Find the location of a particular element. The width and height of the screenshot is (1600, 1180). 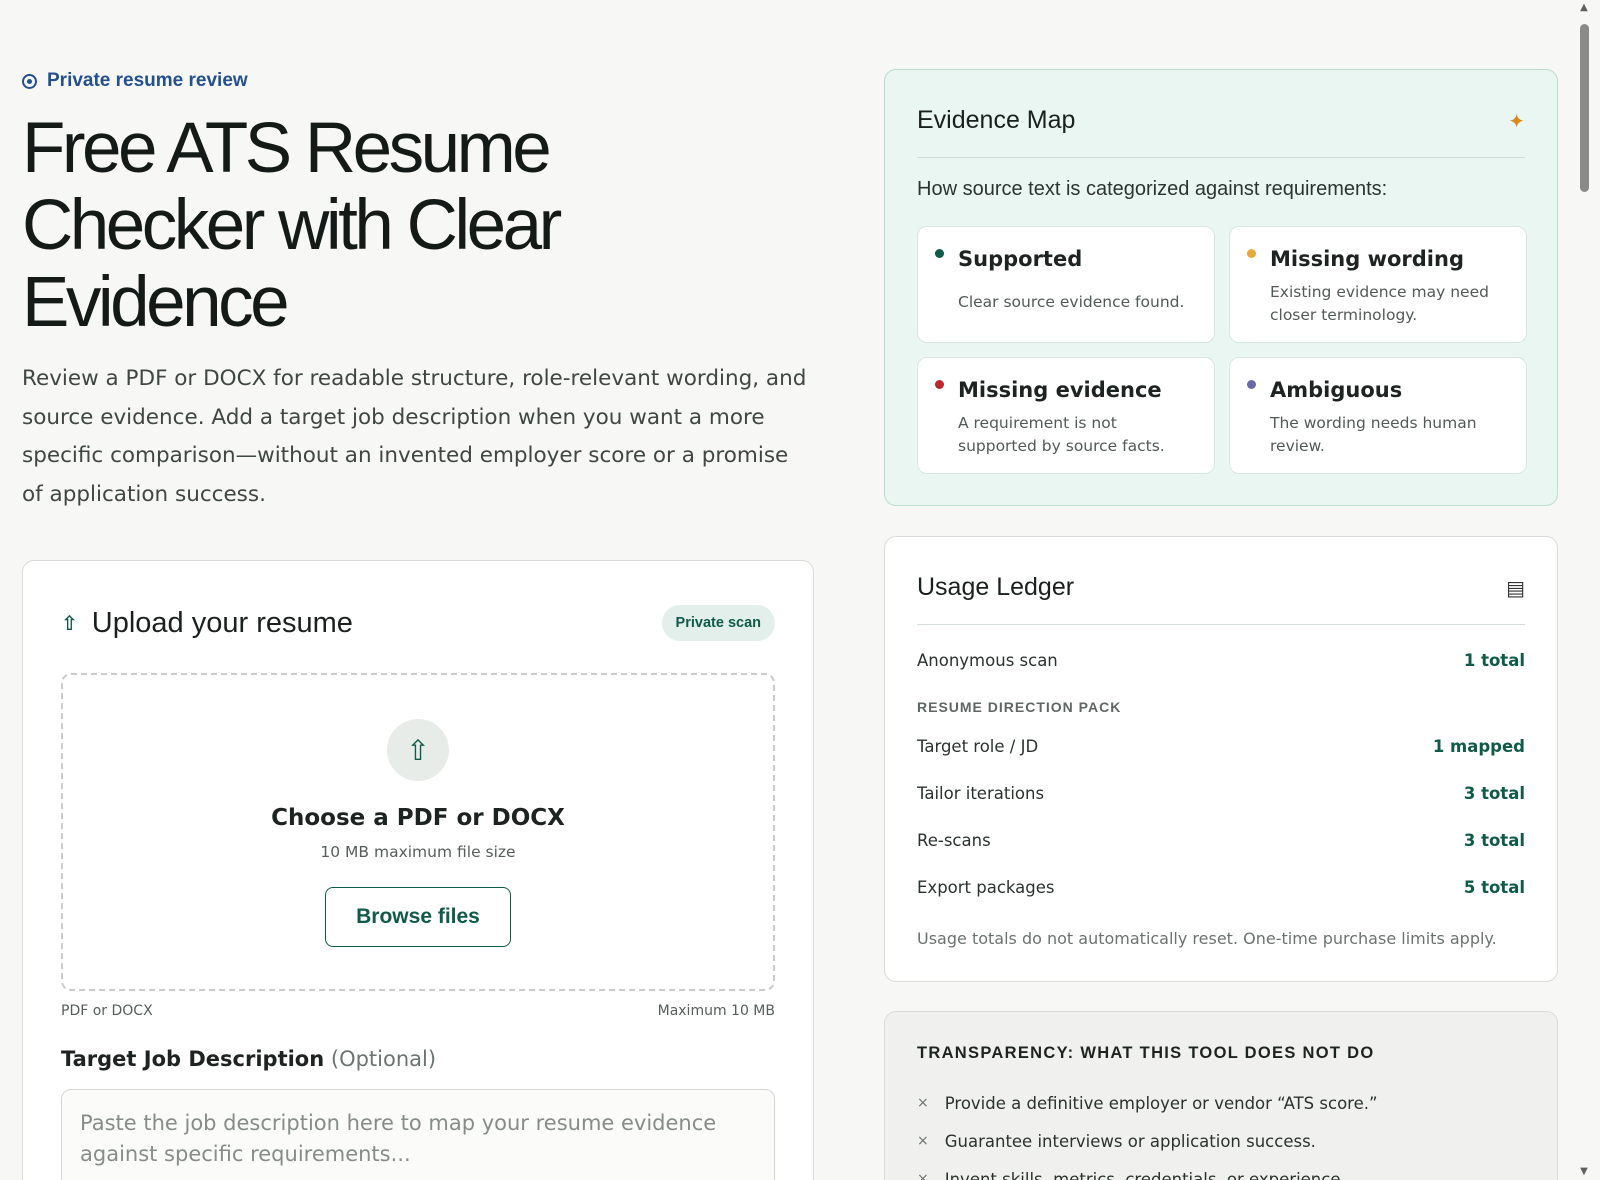

evidence-item-name: Missing evidence is located at coordinates (1060, 390).